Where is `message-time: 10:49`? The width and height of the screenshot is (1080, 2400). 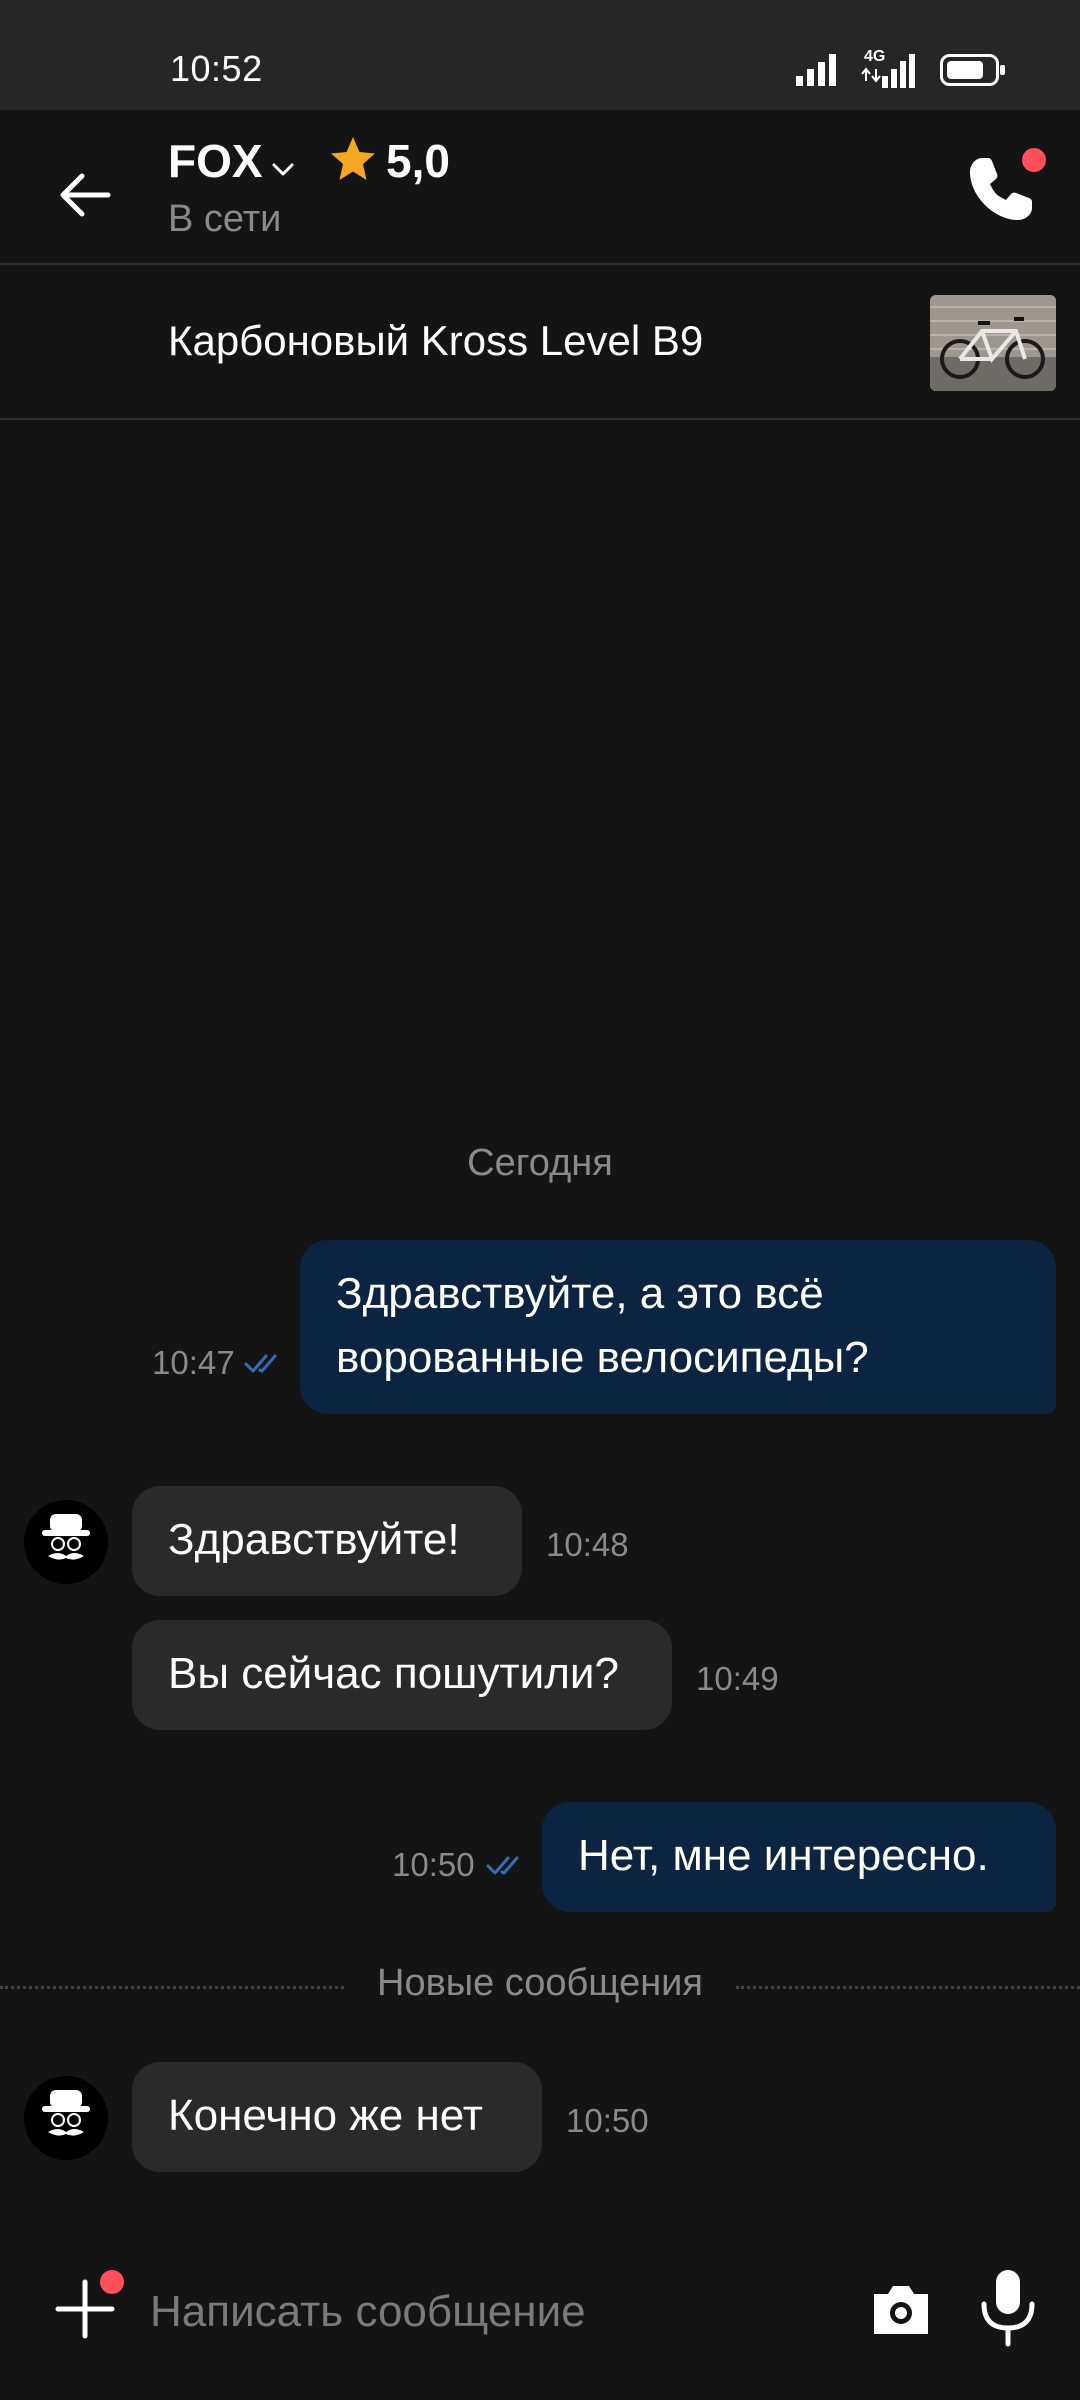 message-time: 10:49 is located at coordinates (737, 1678).